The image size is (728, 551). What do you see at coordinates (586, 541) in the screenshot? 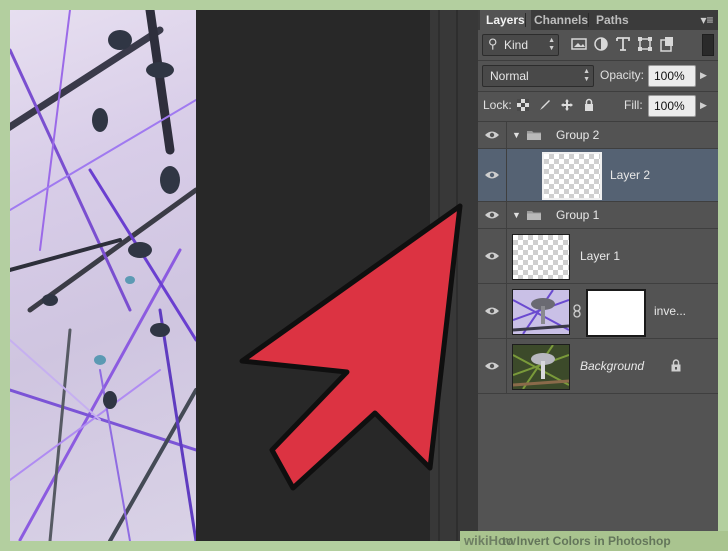
I see `article-title: to Invert Colors in Photoshop` at bounding box center [586, 541].